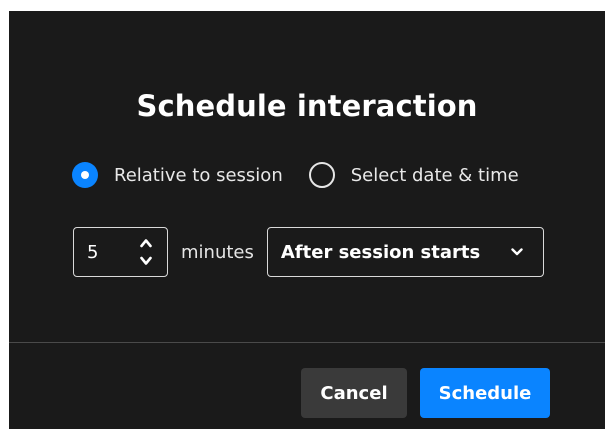  I want to click on session-relation-select: After session starts, so click(405, 252).